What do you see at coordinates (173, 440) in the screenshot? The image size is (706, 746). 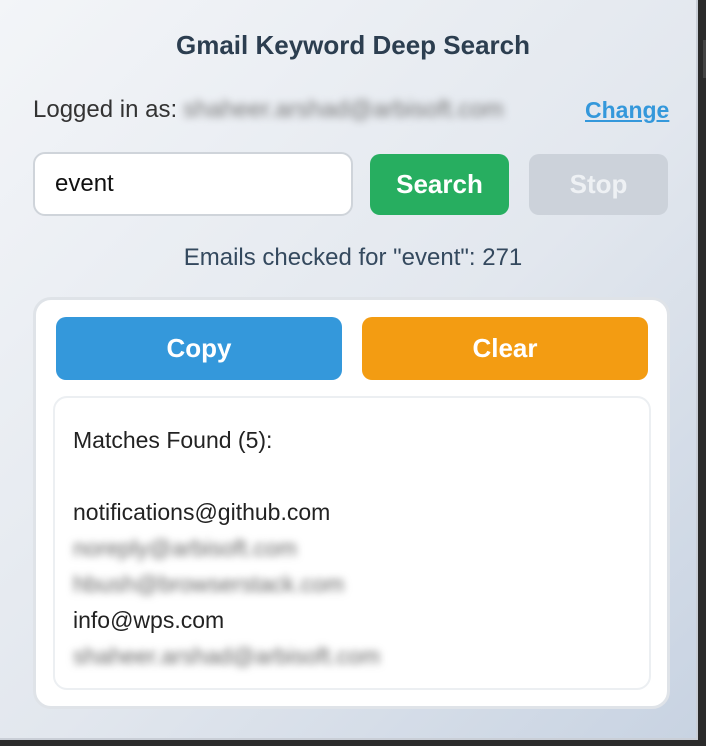 I see `matches-heading: Matches Found (5):` at bounding box center [173, 440].